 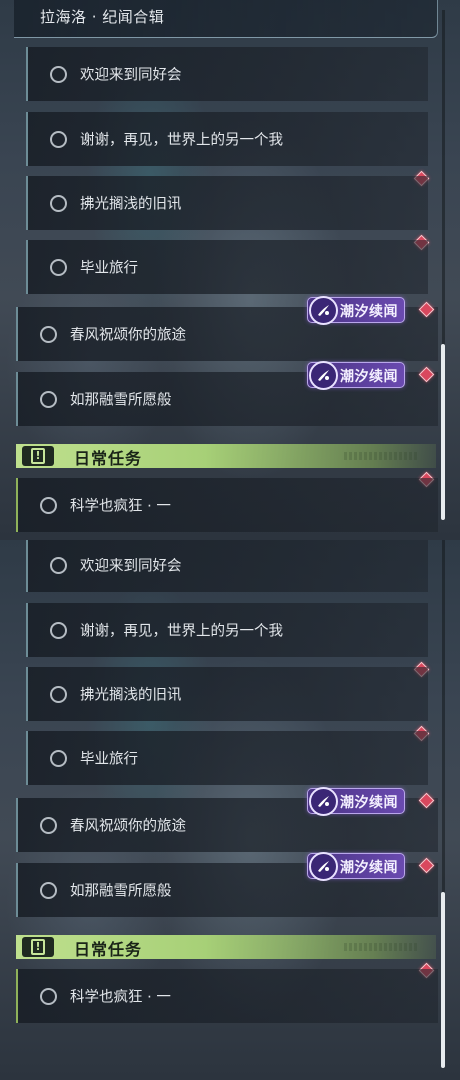 I want to click on quest-group-title: 拉海洛 · 纪闻合辑, so click(x=102, y=17).